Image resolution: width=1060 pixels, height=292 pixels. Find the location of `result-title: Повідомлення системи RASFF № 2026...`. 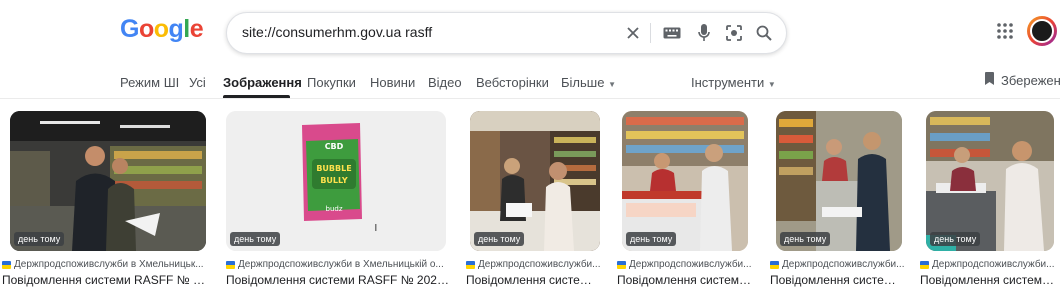

result-title: Повідомлення системи RASFF № 2026... is located at coordinates (338, 280).